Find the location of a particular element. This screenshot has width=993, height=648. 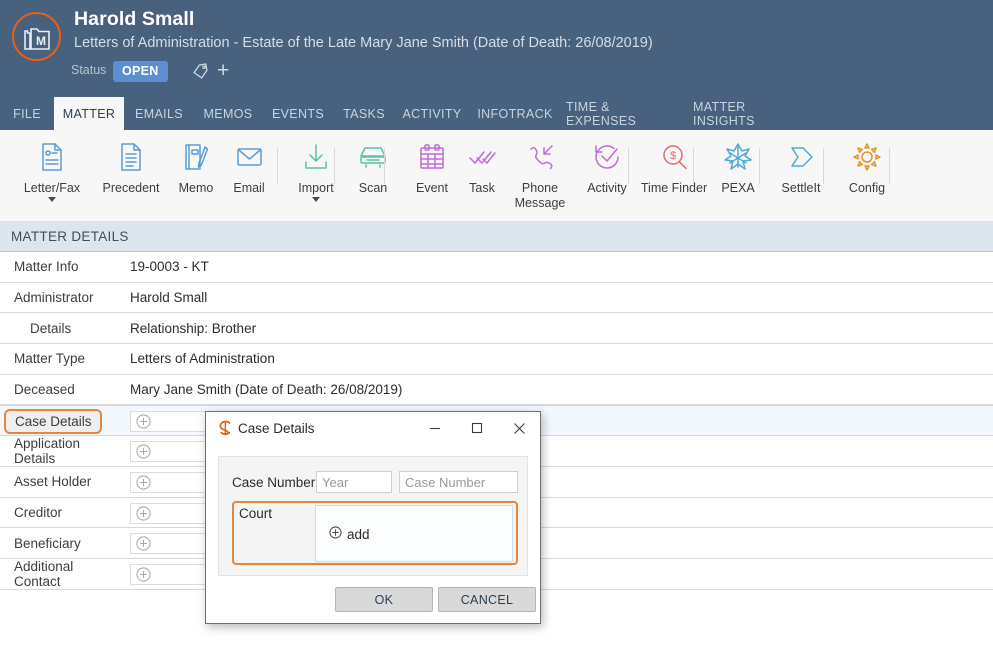

email-icon is located at coordinates (249, 157).